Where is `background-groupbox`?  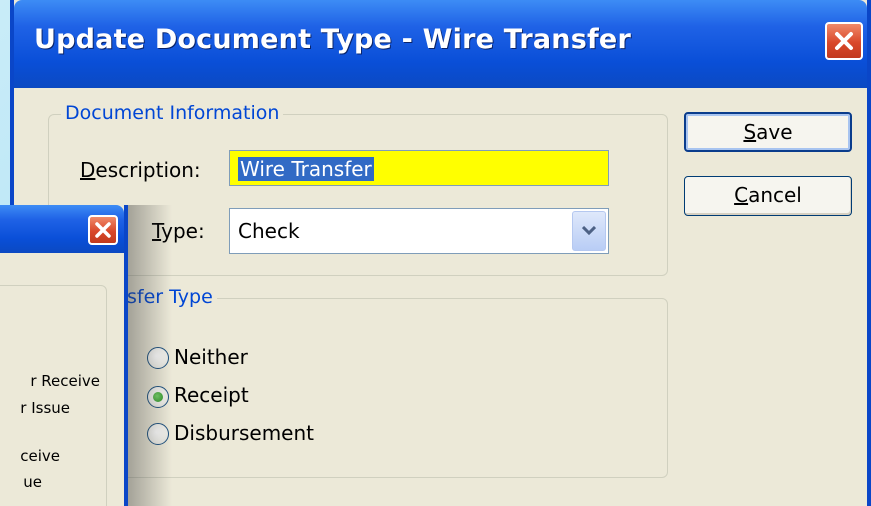
background-groupbox is located at coordinates (53, 395).